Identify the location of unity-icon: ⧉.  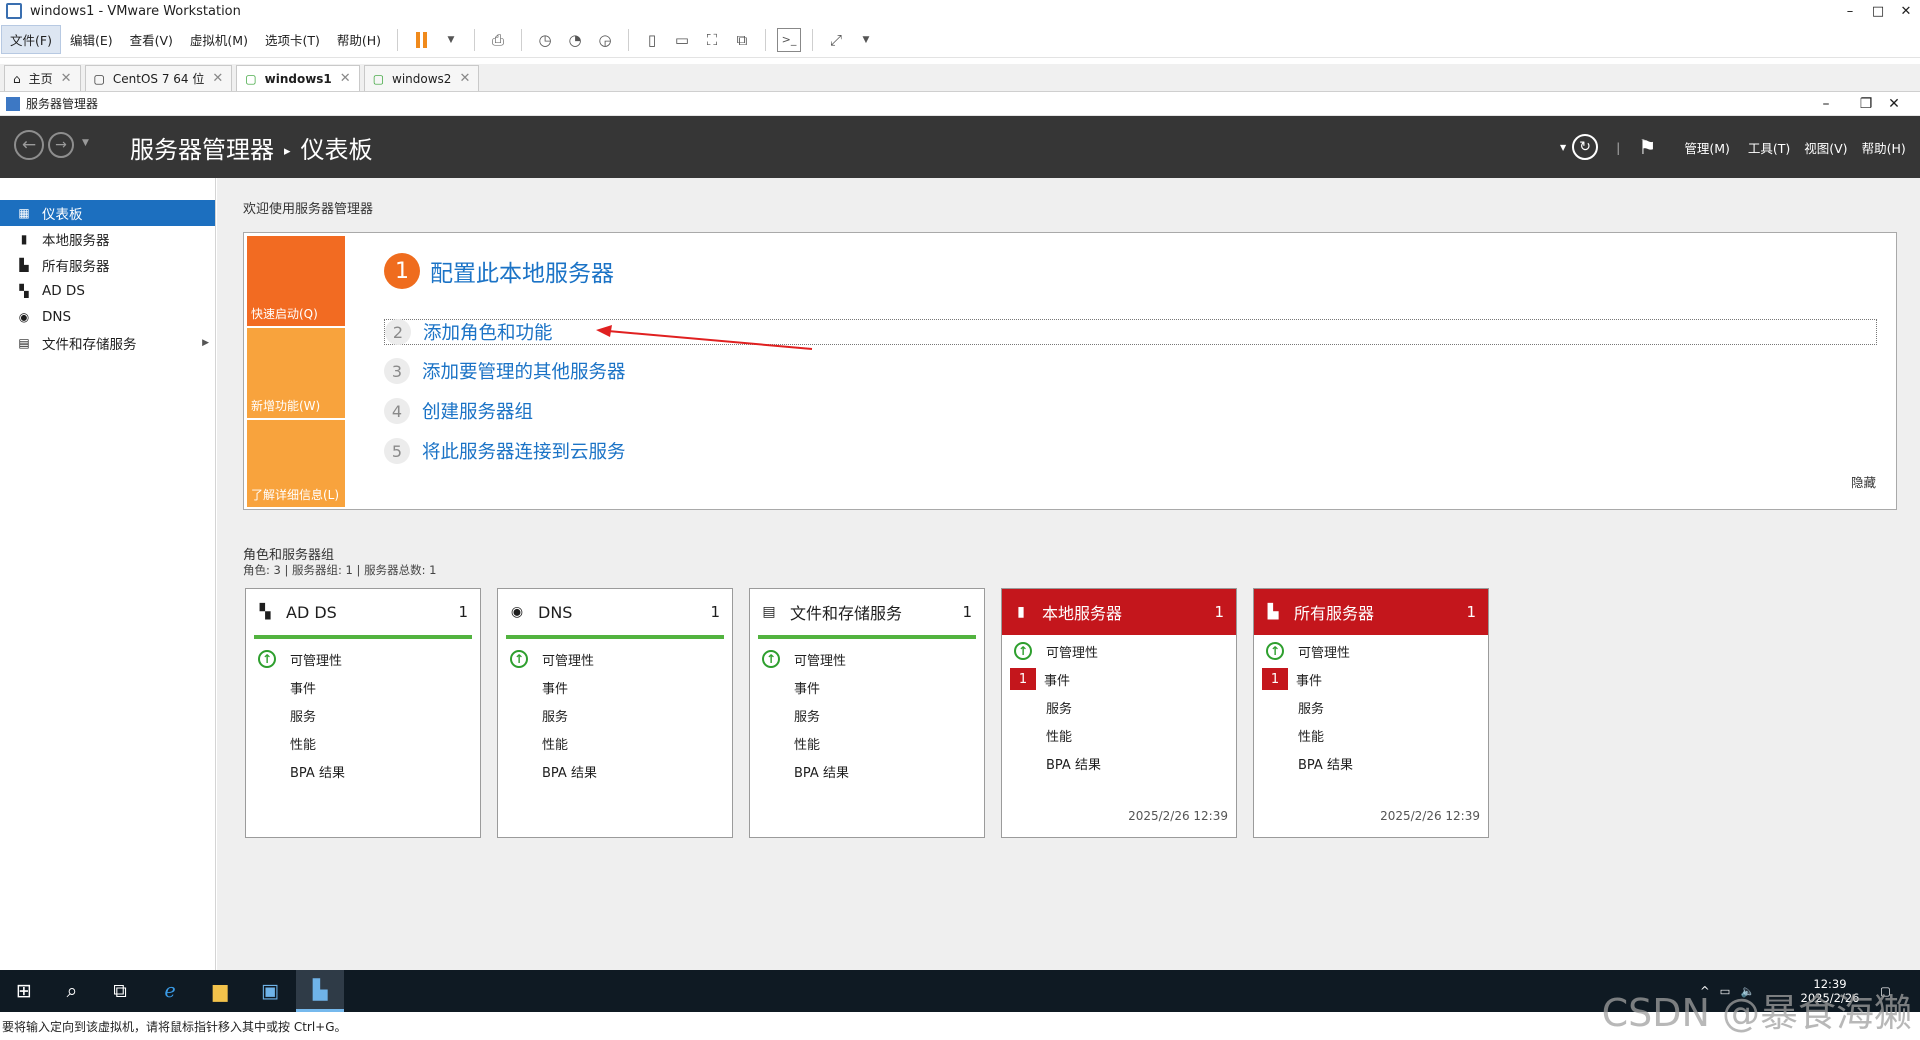
(742, 40).